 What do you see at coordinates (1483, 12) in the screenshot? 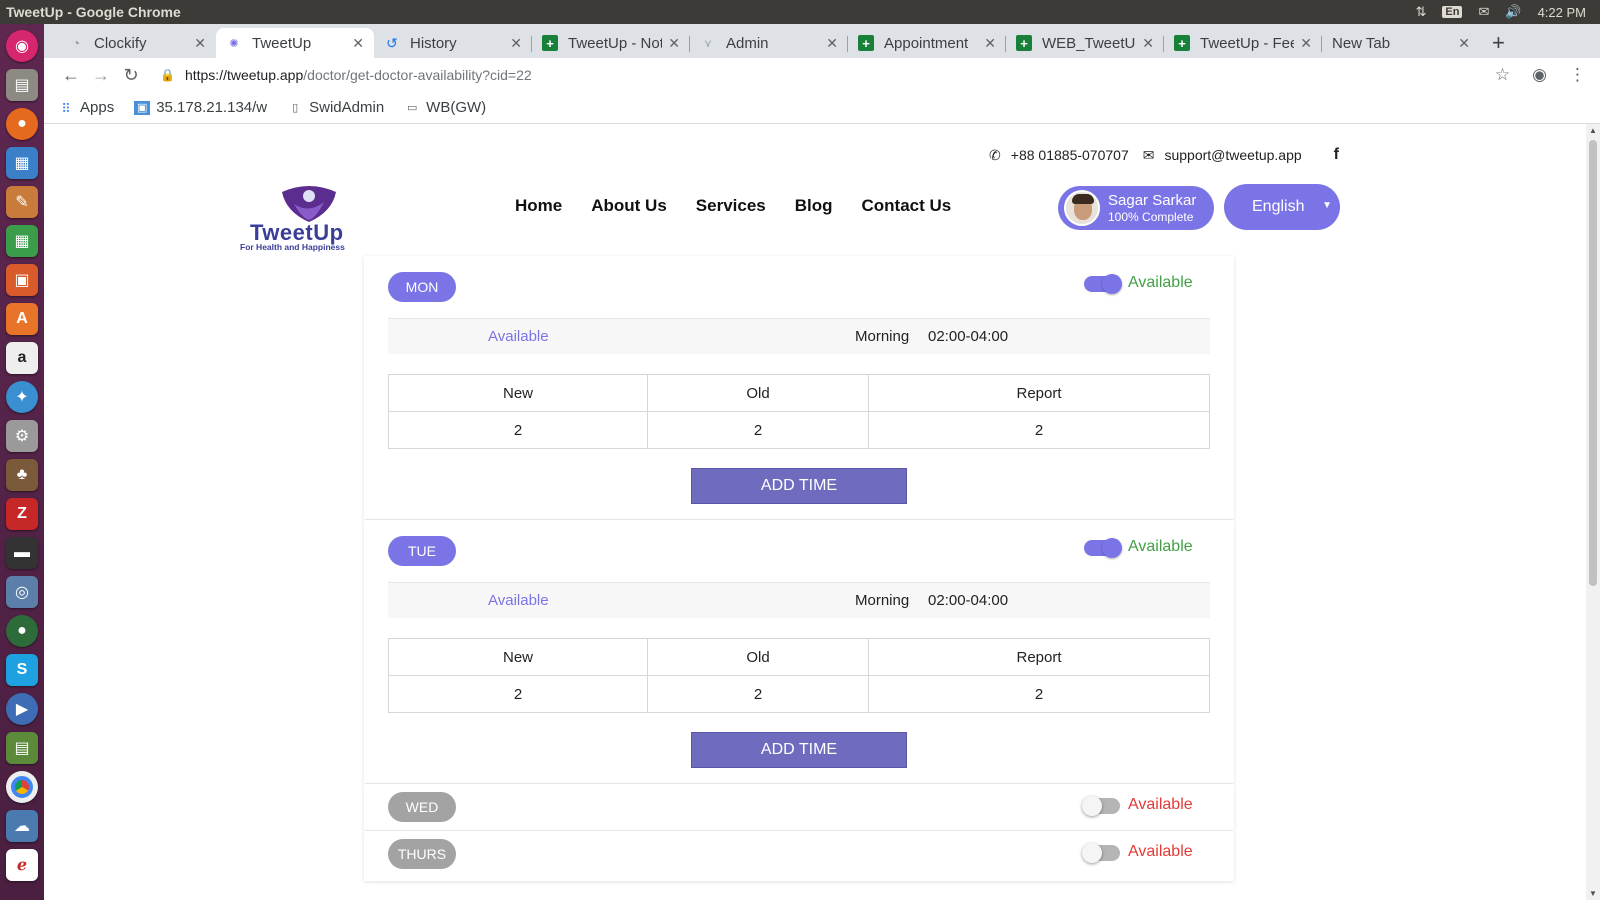
I see `mail-icon: ✉` at bounding box center [1483, 12].